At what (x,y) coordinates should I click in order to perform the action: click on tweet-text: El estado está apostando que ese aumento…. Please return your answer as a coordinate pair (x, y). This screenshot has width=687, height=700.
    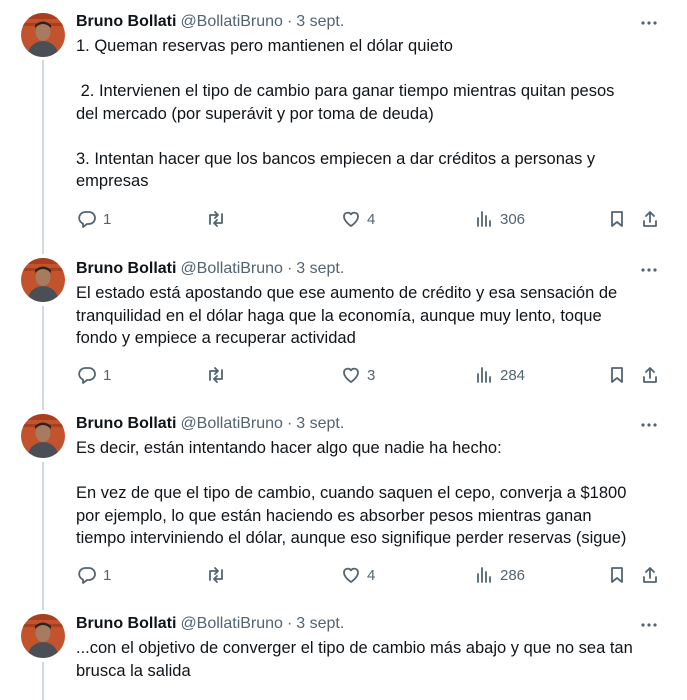
    Looking at the image, I should click on (371, 316).